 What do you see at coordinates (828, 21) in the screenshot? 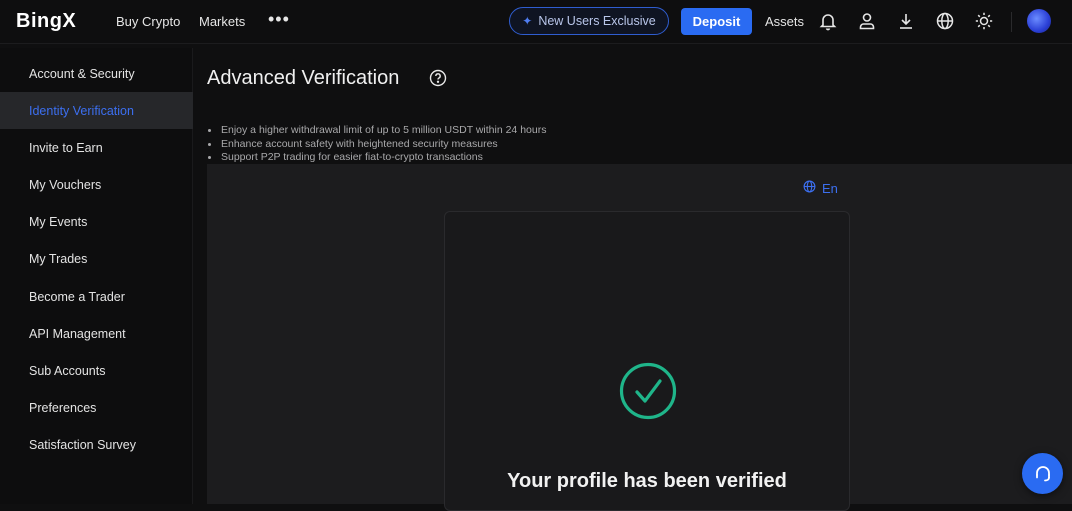
I see `bell-icon` at bounding box center [828, 21].